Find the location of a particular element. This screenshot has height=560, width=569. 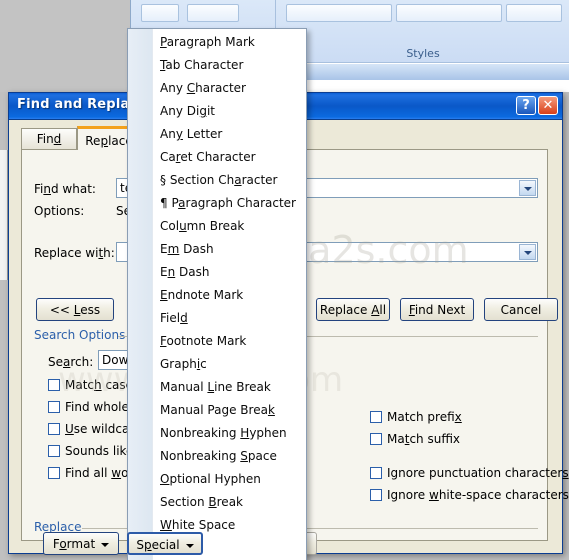

menu-item-field: Field is located at coordinates (229, 318).